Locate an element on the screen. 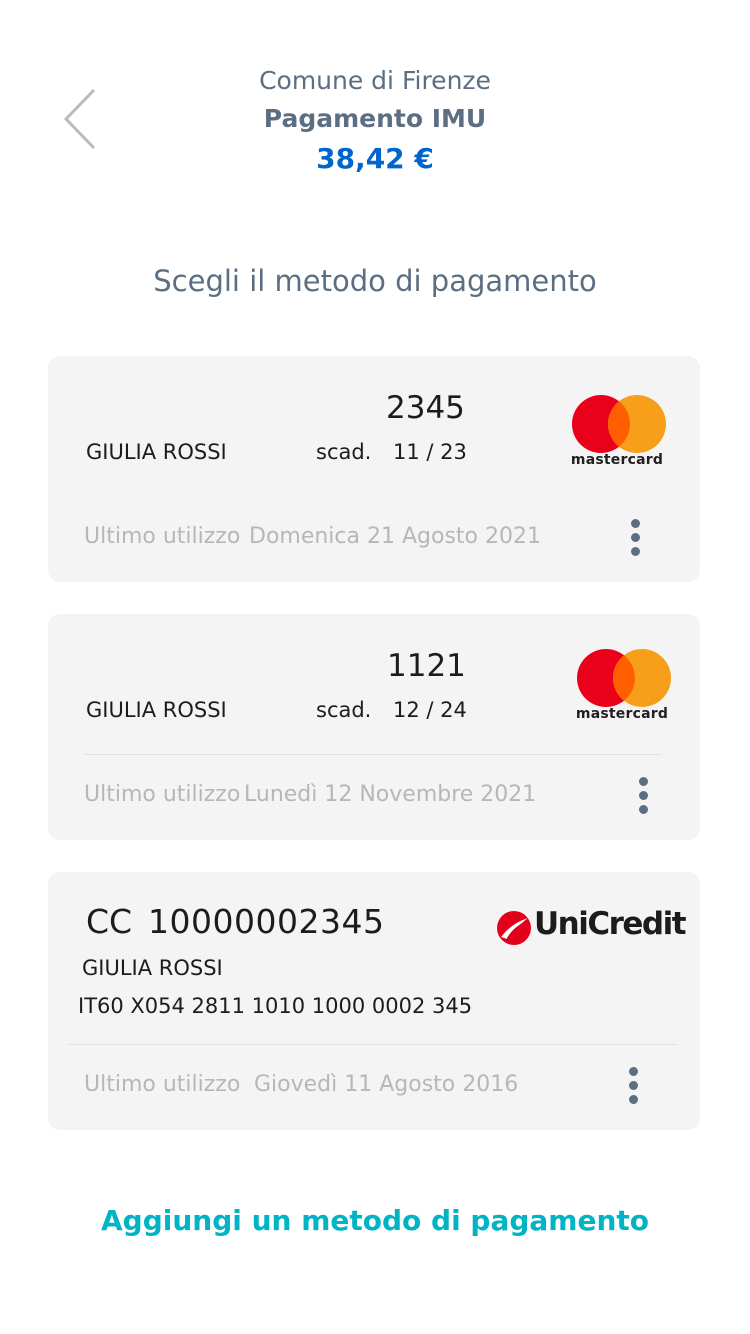  expiry-date: 12 / 24 is located at coordinates (430, 710).